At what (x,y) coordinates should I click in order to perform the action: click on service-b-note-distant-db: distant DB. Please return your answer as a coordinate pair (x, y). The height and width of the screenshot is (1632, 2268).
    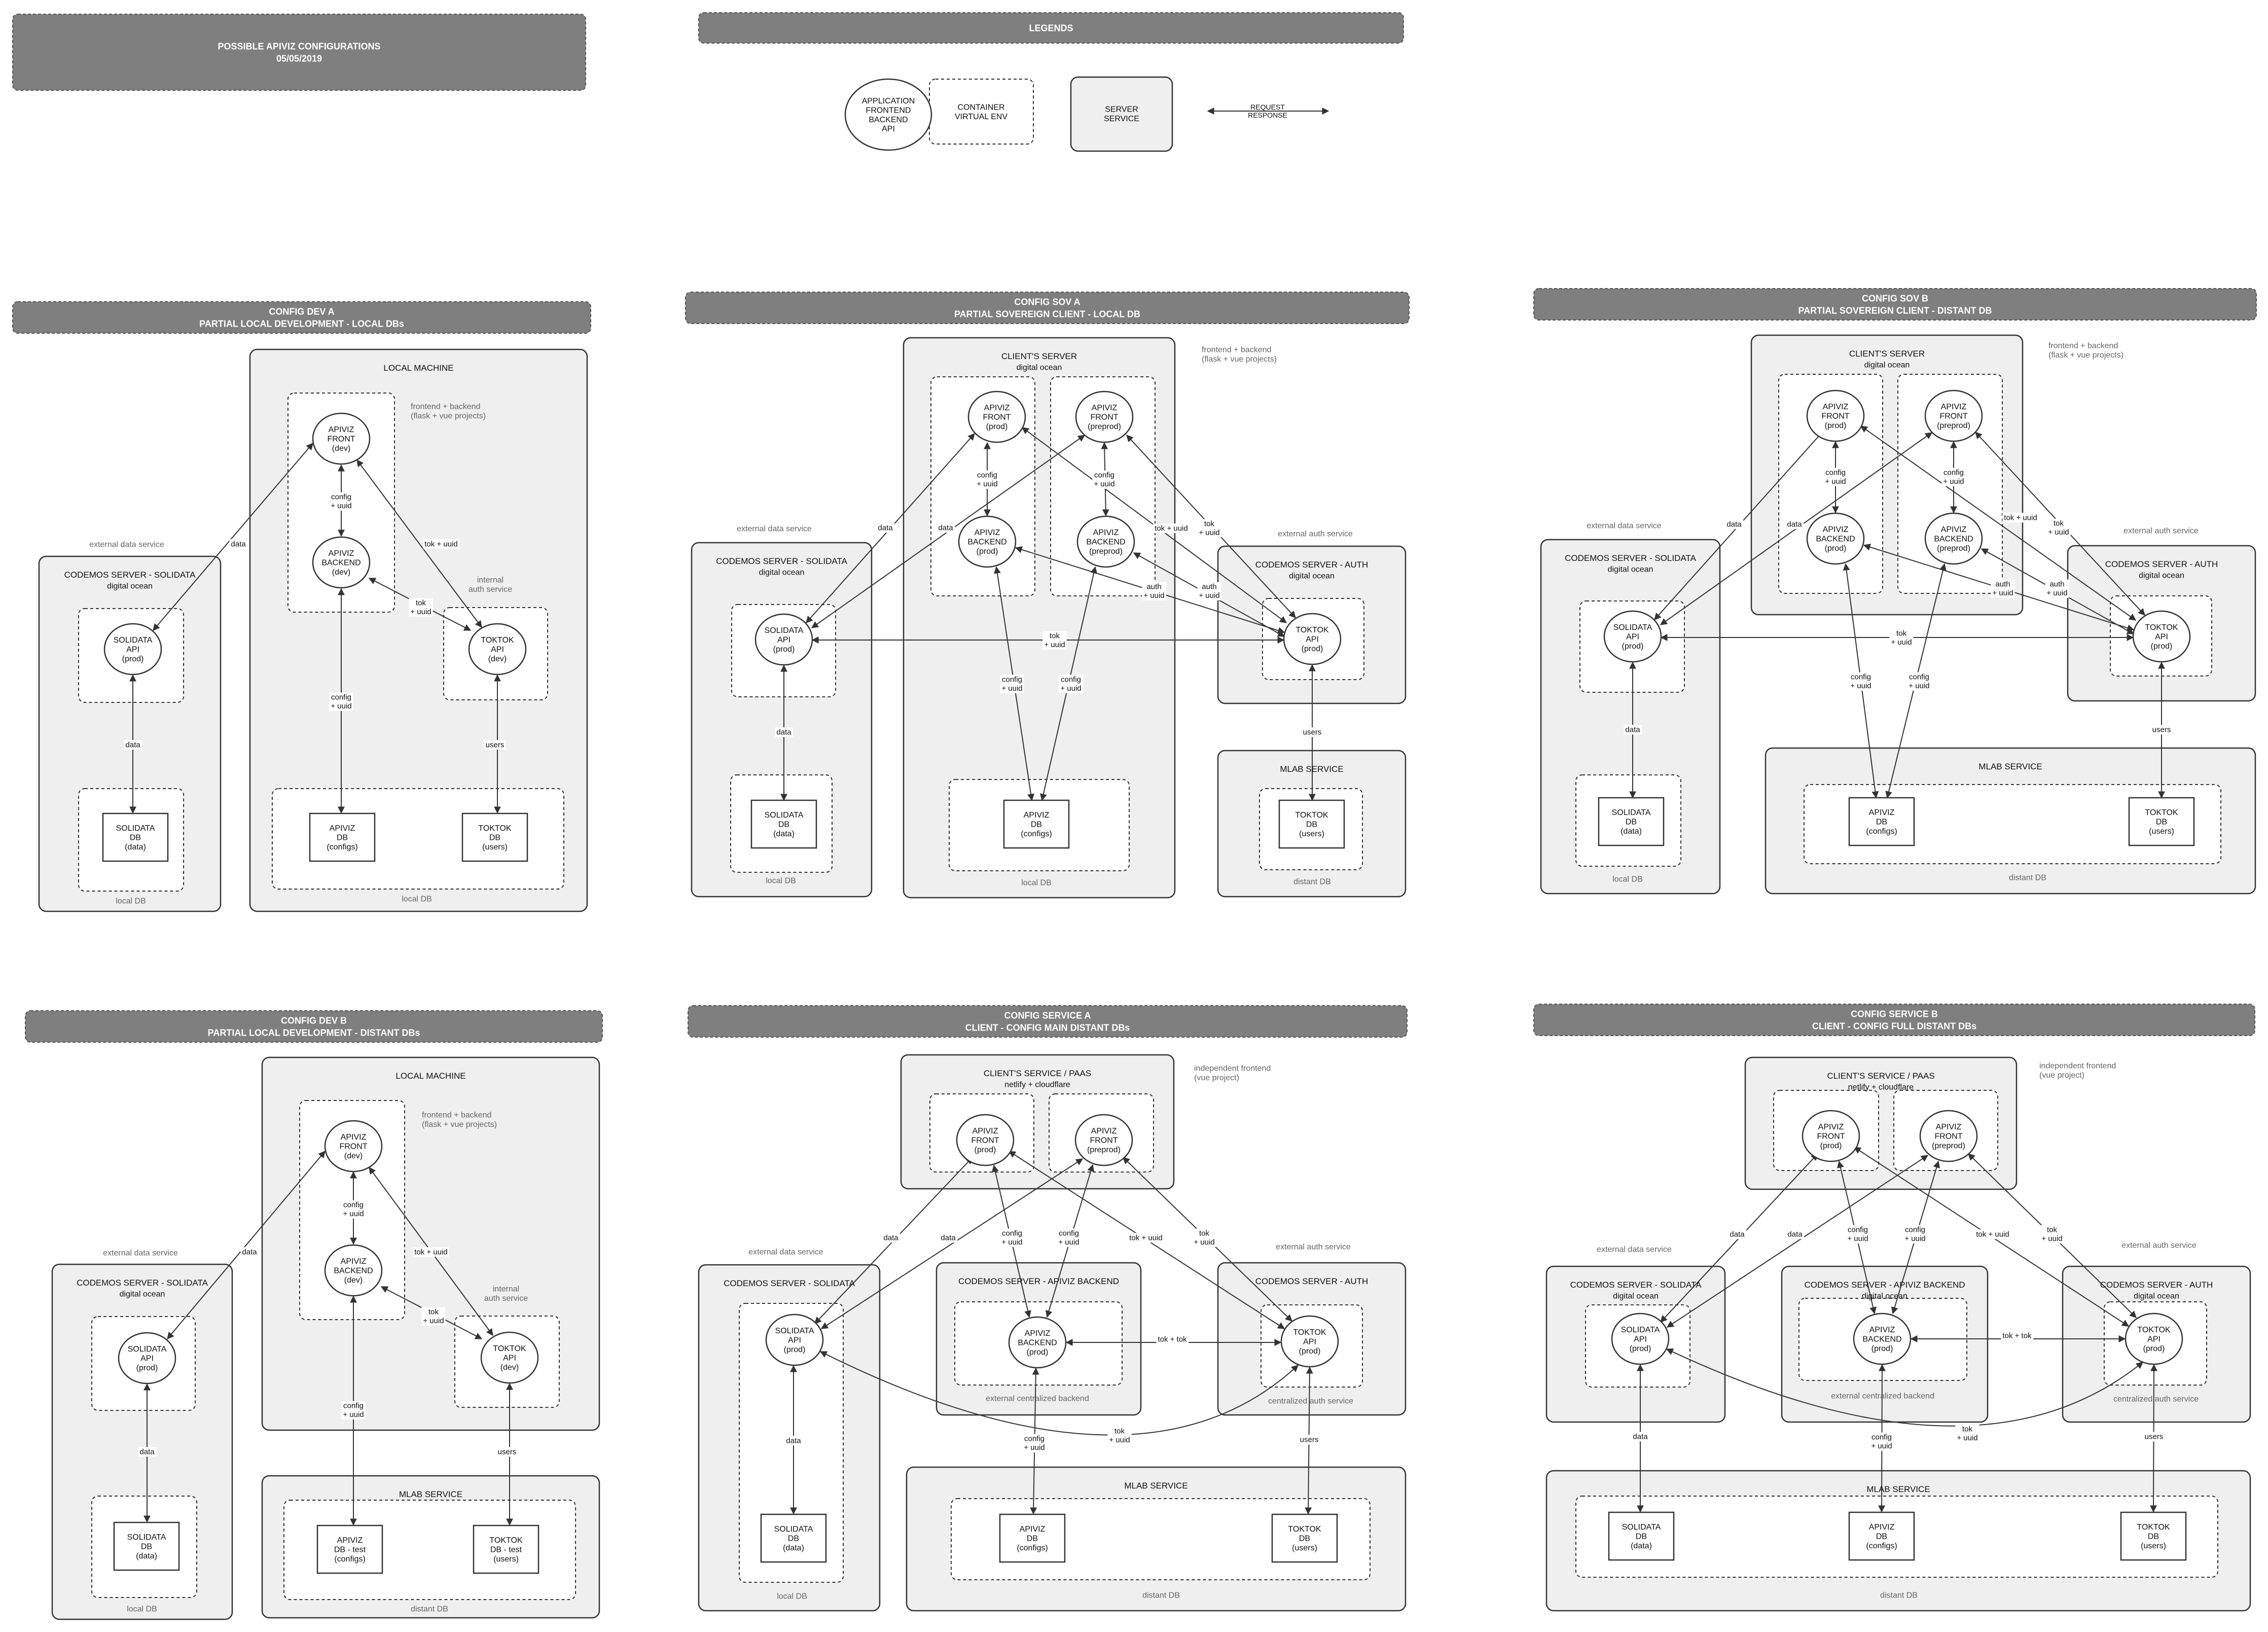
    Looking at the image, I should click on (1899, 1595).